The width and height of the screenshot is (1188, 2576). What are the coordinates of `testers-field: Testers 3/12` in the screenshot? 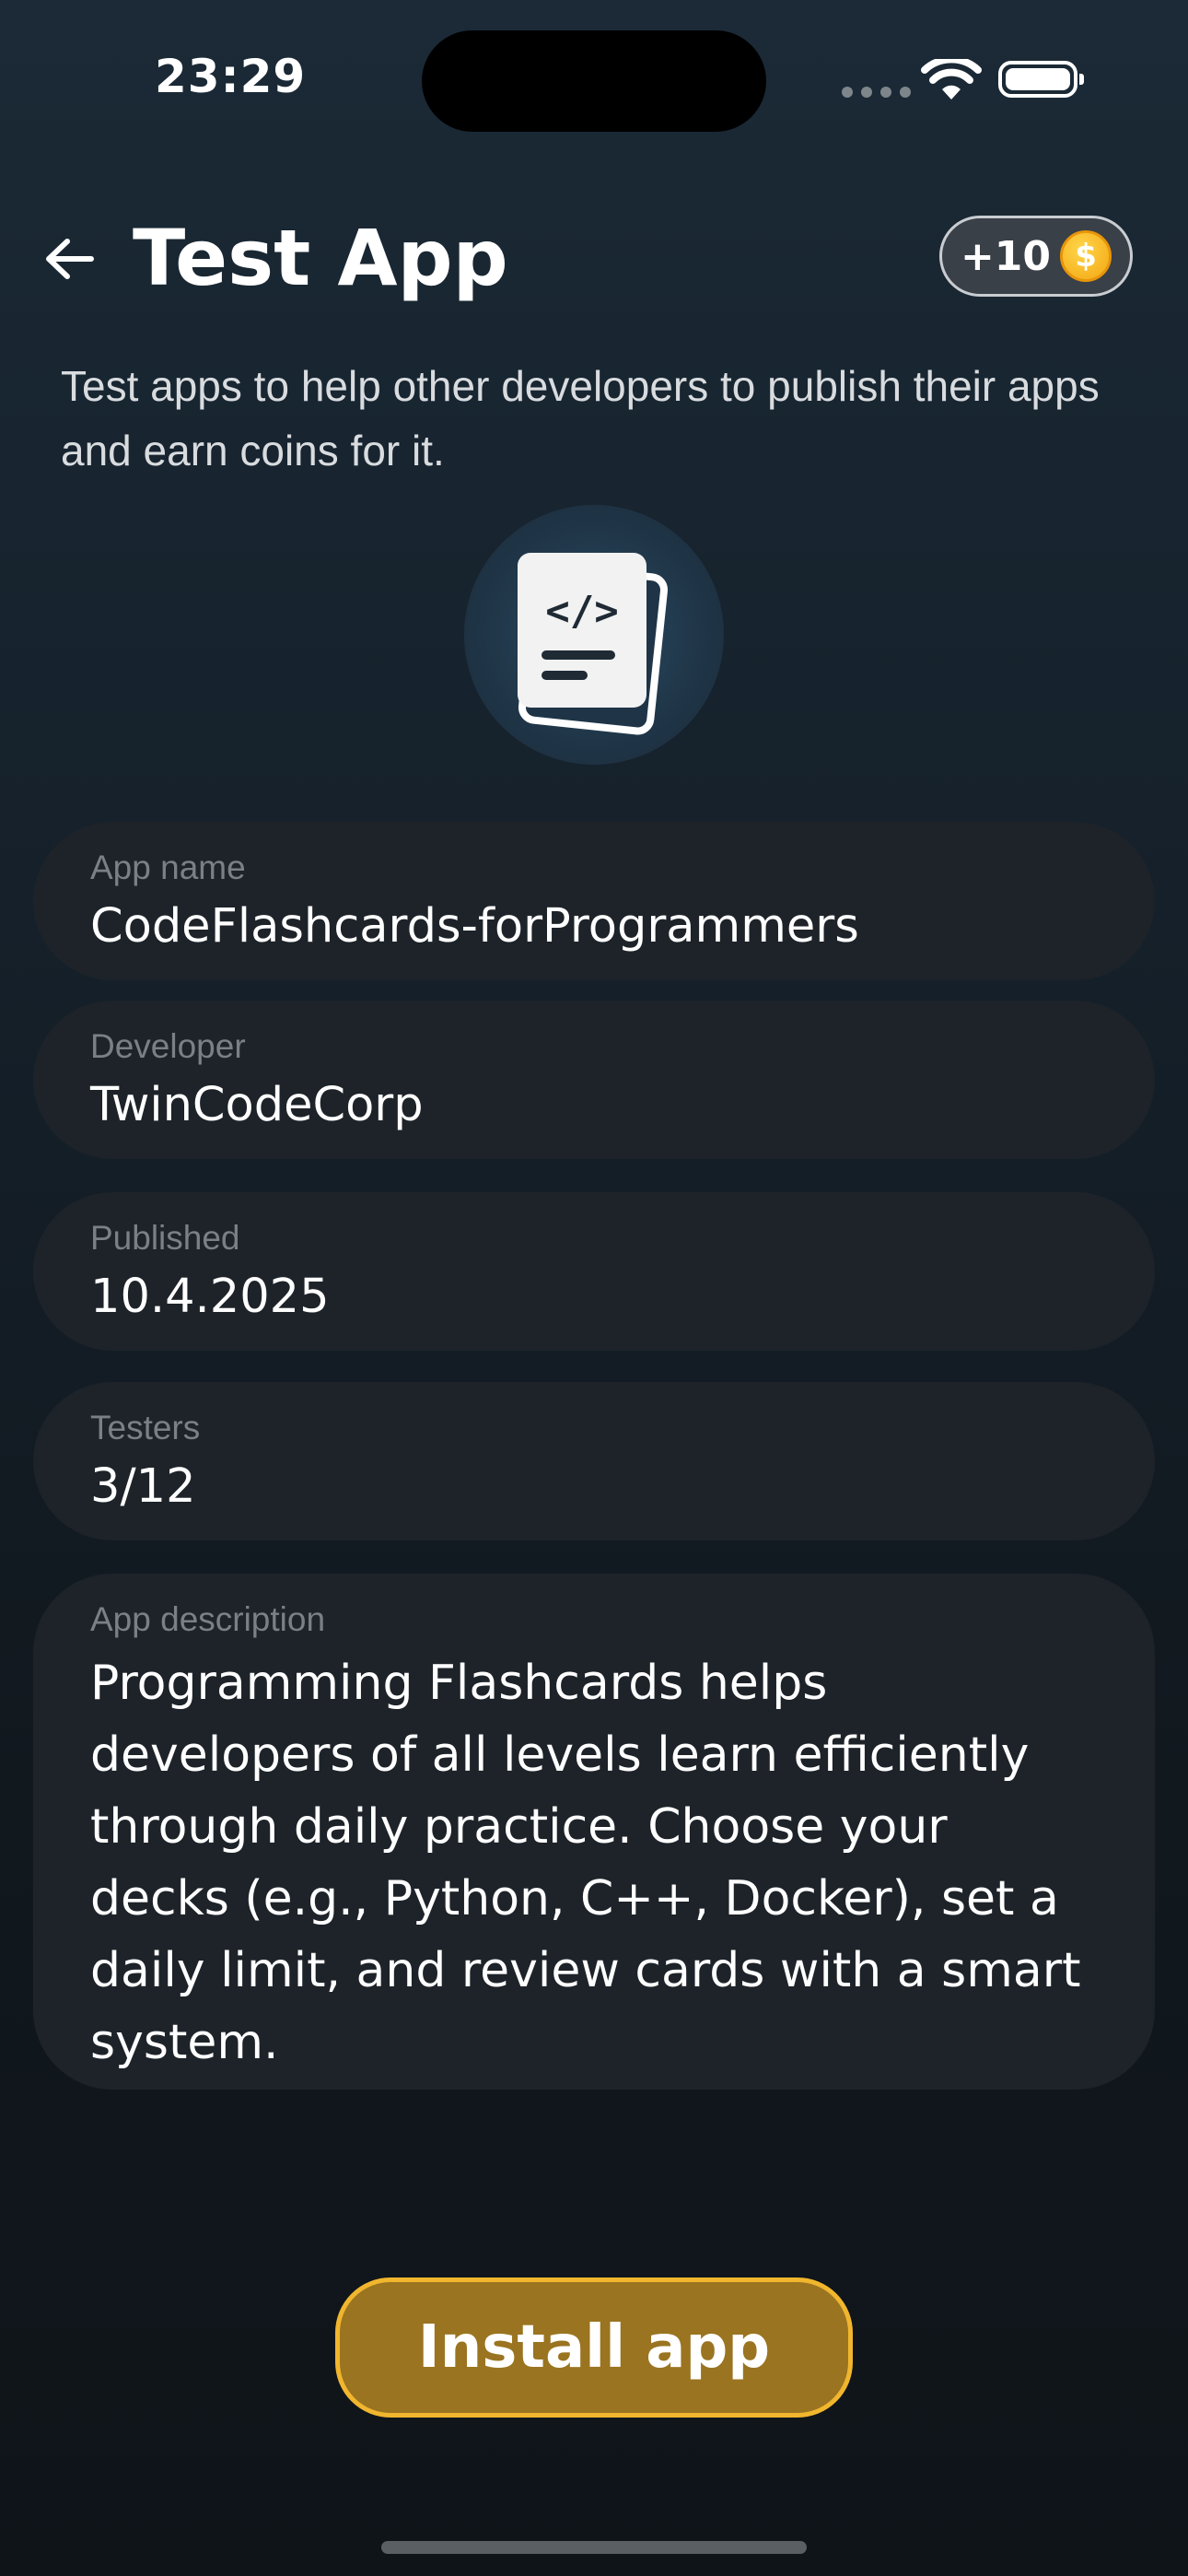 It's located at (594, 1461).